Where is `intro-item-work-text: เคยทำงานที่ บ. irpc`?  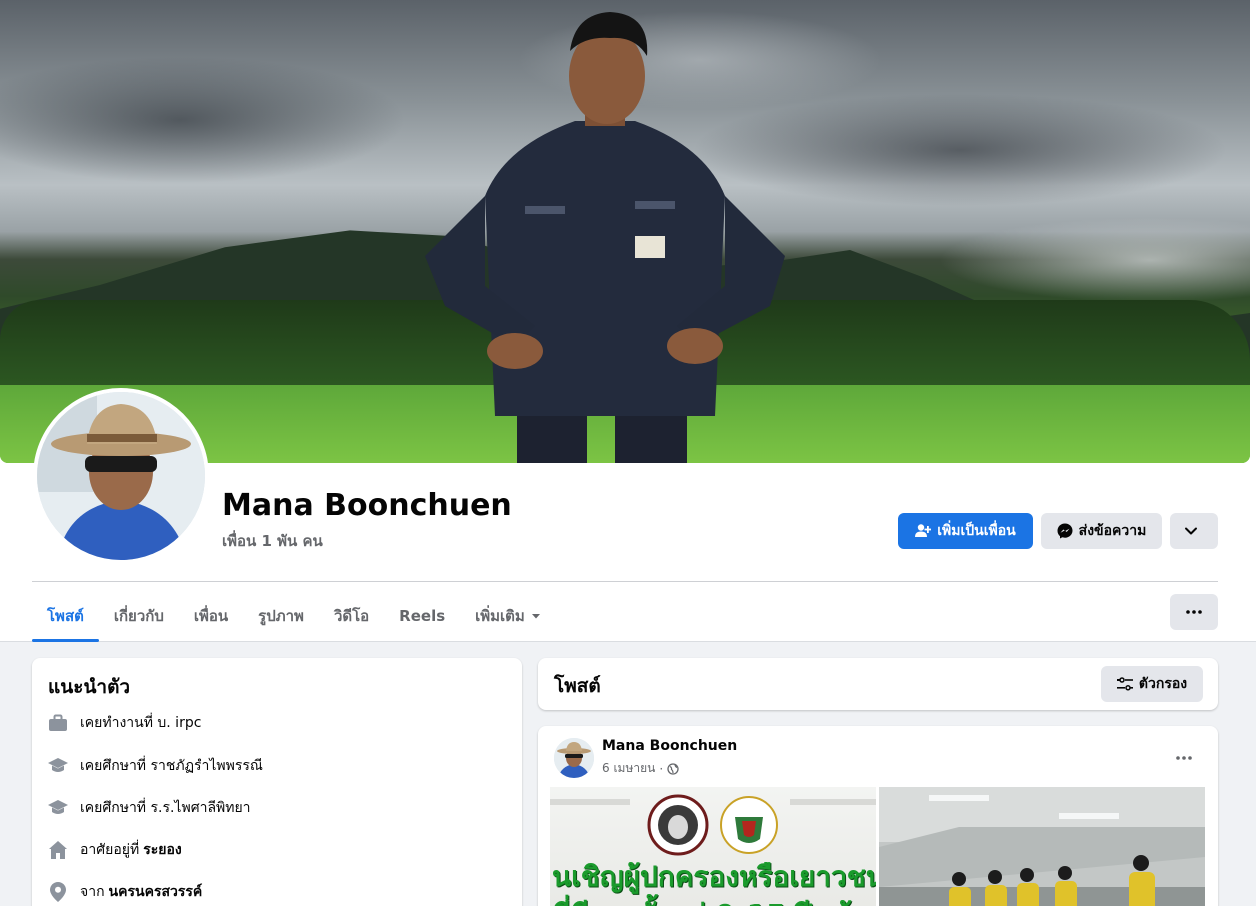 intro-item-work-text: เคยทำงานที่ บ. irpc is located at coordinates (141, 723).